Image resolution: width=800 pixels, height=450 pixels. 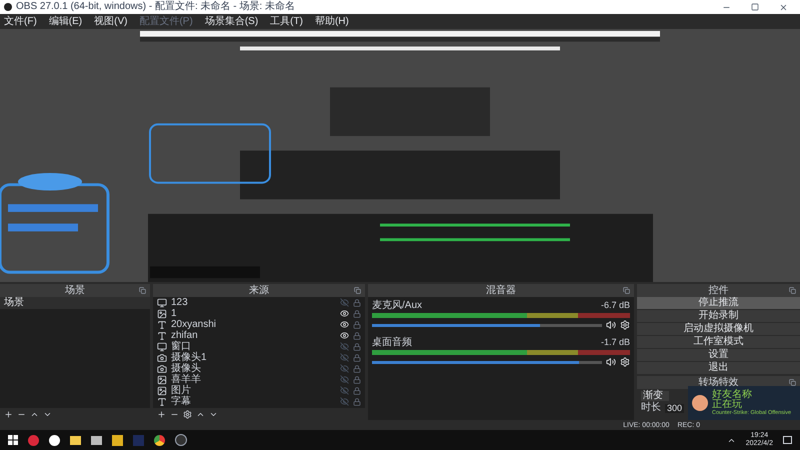 I want to click on close-icon, so click(x=783, y=7).